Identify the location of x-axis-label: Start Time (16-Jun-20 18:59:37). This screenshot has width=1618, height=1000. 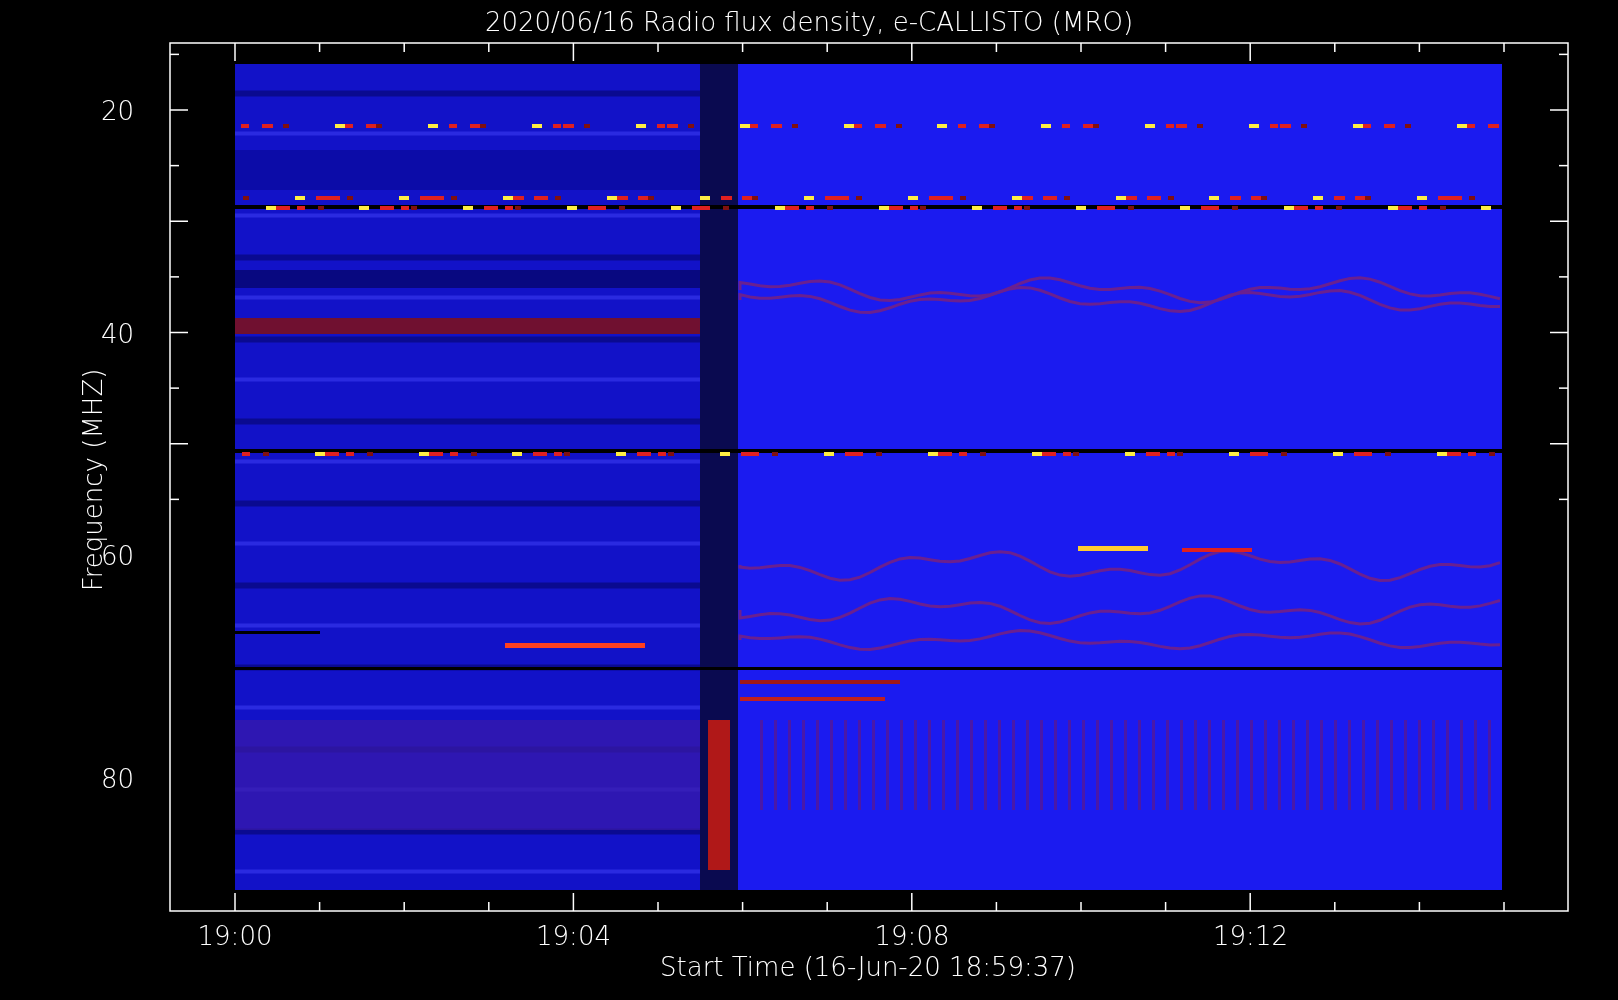
(868, 967).